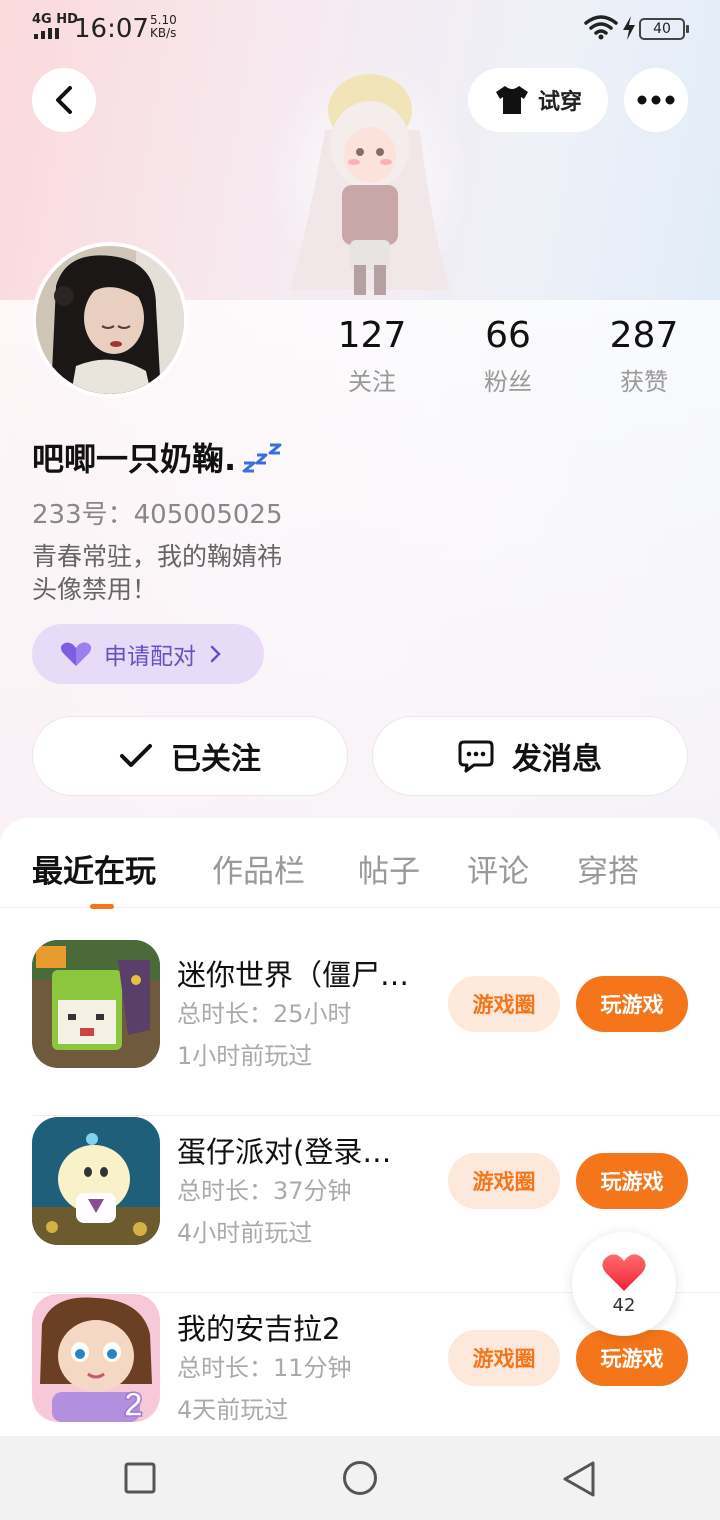  What do you see at coordinates (96, 1181) in the screenshot?
I see `game-icon-eggy-party` at bounding box center [96, 1181].